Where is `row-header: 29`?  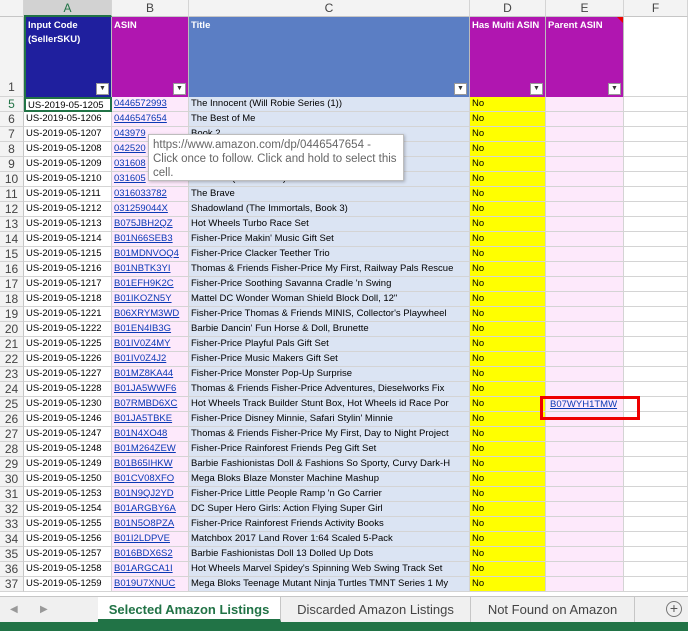 row-header: 29 is located at coordinates (12, 464).